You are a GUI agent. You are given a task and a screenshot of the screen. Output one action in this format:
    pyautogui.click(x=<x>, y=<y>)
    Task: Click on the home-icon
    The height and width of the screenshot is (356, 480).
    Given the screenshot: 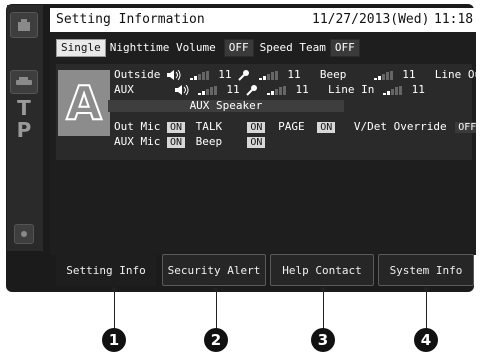 What is the action you would take?
    pyautogui.click(x=24, y=25)
    